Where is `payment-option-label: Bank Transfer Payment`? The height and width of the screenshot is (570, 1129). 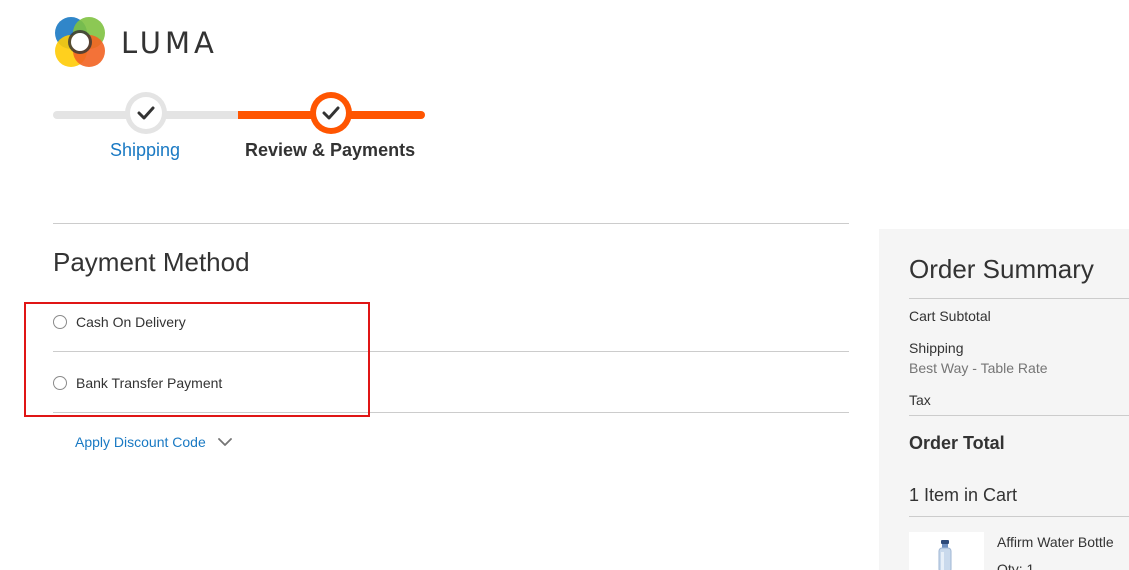
payment-option-label: Bank Transfer Payment is located at coordinates (149, 383).